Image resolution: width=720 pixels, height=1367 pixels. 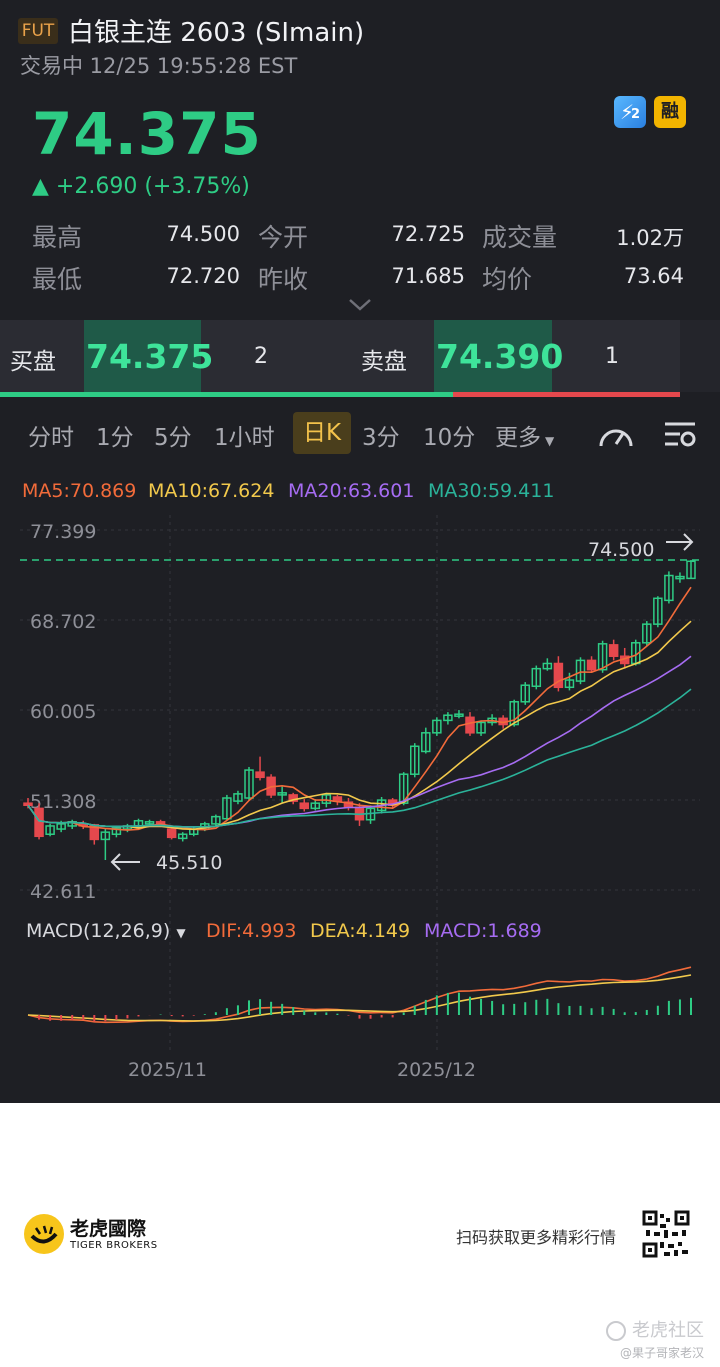 What do you see at coordinates (203, 276) in the screenshot?
I see `stat-low-value: 72.720` at bounding box center [203, 276].